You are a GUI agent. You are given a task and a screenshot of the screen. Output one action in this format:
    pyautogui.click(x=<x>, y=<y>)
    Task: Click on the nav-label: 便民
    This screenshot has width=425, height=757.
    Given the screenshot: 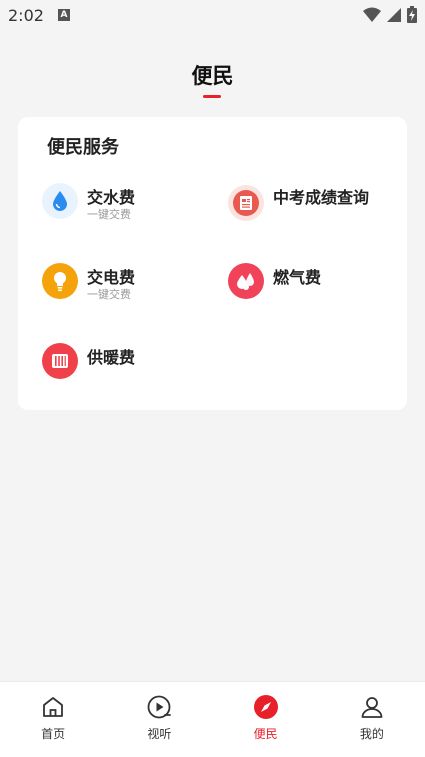 What is the action you would take?
    pyautogui.click(x=265, y=734)
    